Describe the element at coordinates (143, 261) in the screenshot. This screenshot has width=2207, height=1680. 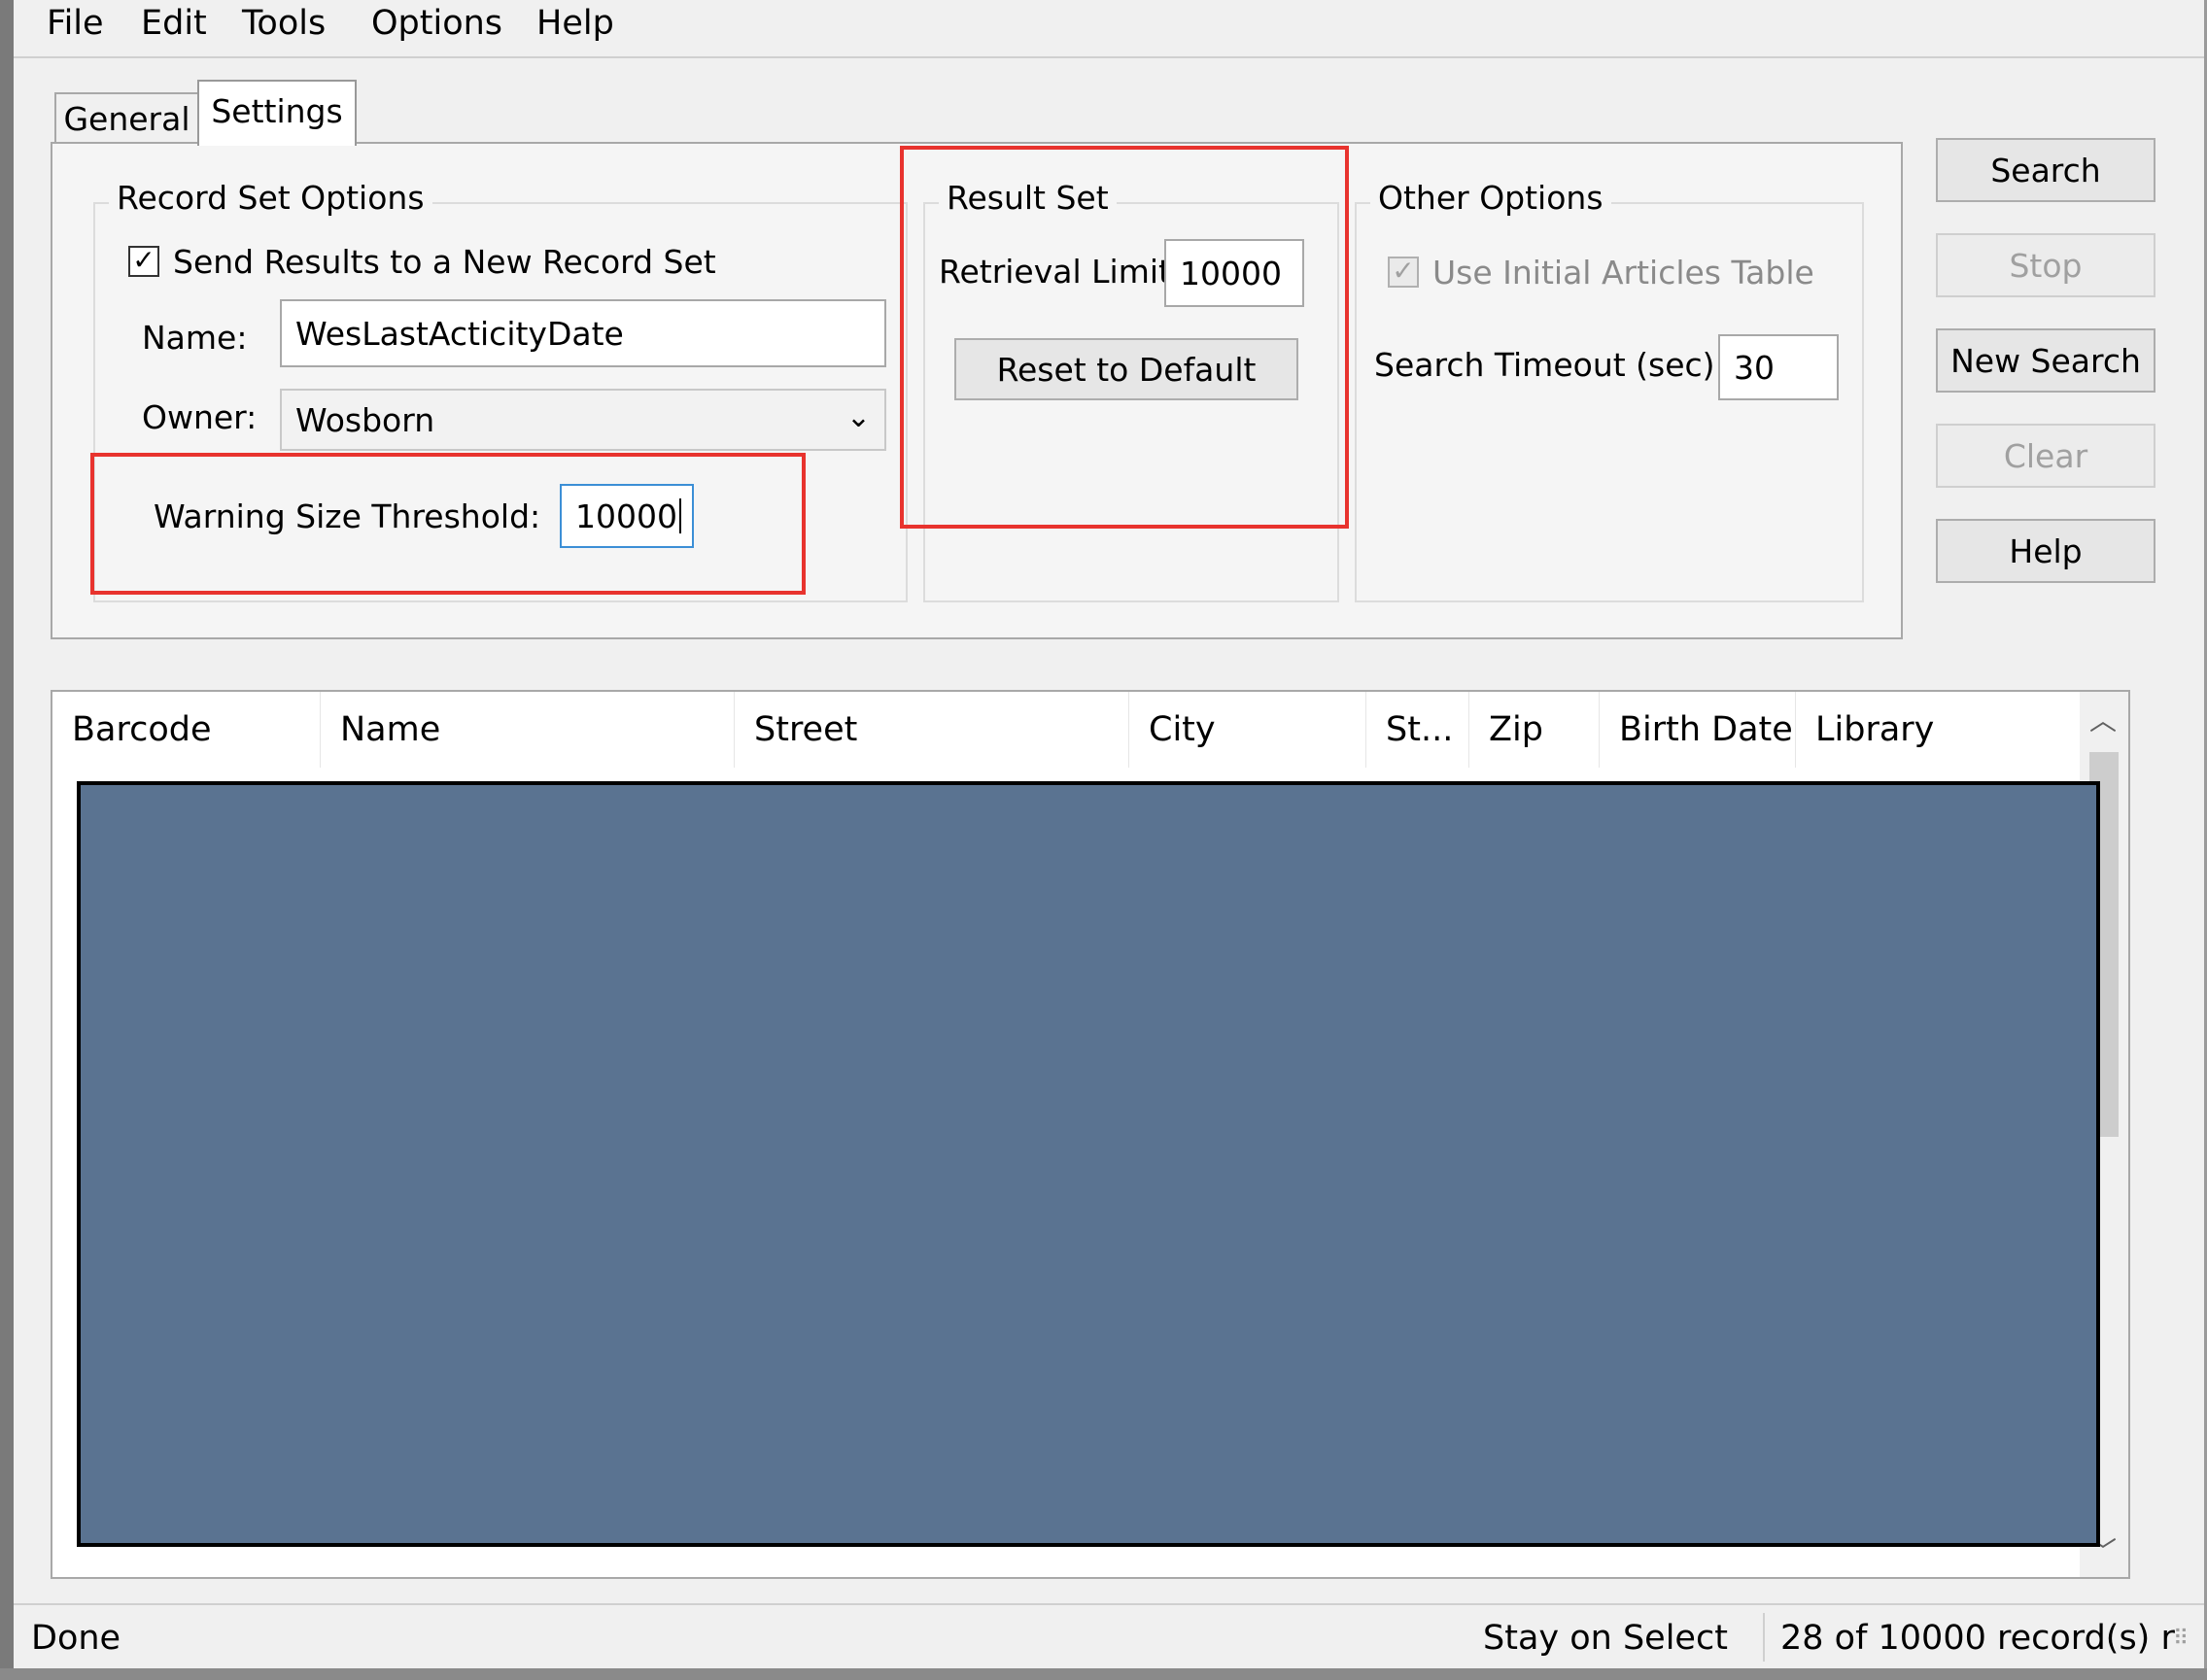
I see `send-results-checkbox: ✓` at that location.